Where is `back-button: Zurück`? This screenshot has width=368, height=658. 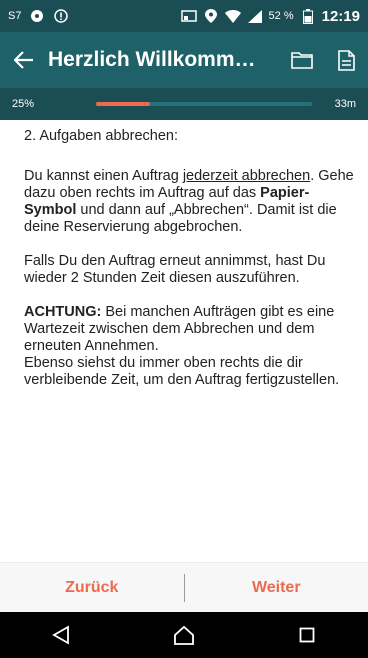 back-button: Zurück is located at coordinates (92, 588).